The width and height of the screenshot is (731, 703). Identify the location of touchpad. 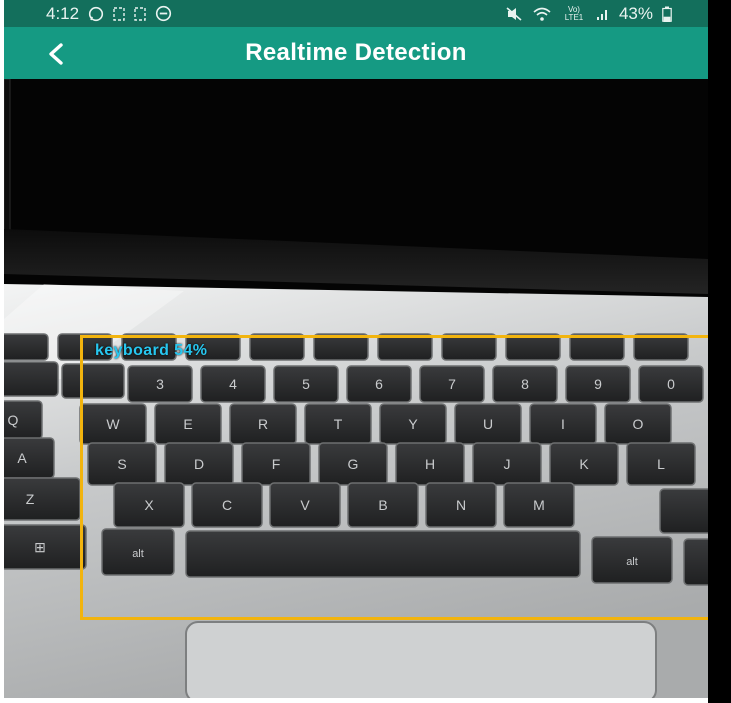
(421, 659).